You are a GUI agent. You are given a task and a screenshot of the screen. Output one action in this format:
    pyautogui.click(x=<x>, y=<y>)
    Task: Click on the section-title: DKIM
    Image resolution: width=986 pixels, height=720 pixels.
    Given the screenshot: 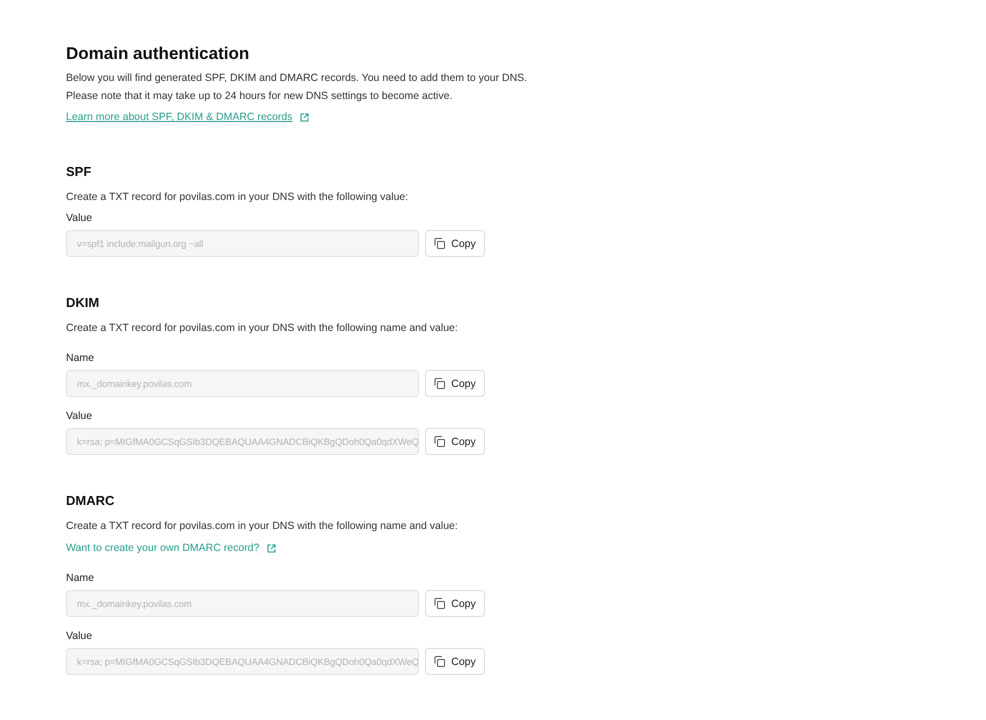 What is the action you would take?
    pyautogui.click(x=83, y=303)
    